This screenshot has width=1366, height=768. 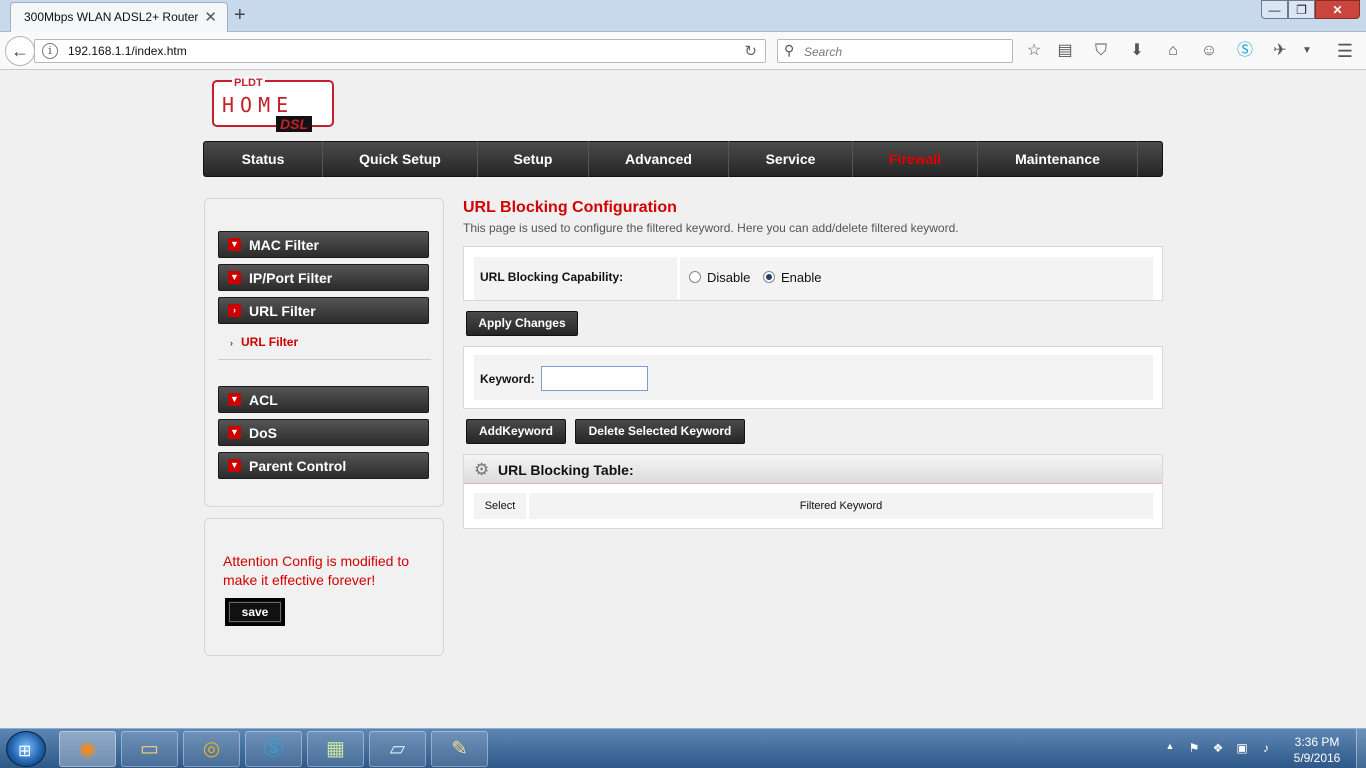 I want to click on notepad-icon: ▱, so click(x=397, y=749).